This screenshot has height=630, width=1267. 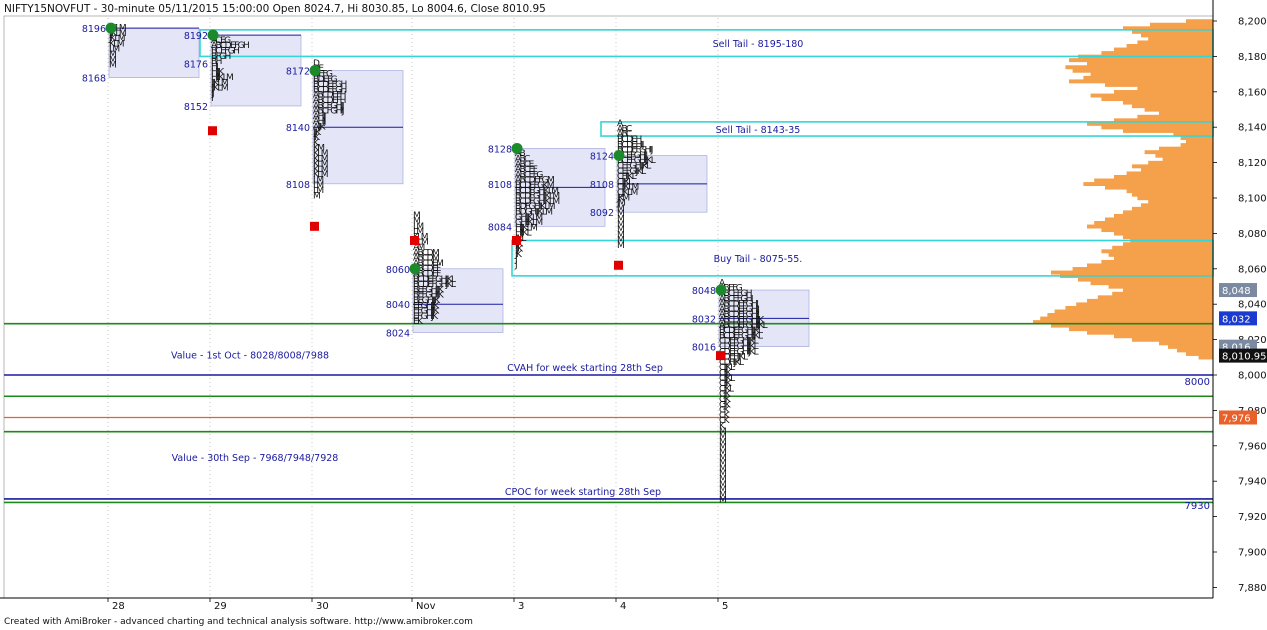 I want to click on y-tick-label: 8,200, so click(x=1252, y=22).